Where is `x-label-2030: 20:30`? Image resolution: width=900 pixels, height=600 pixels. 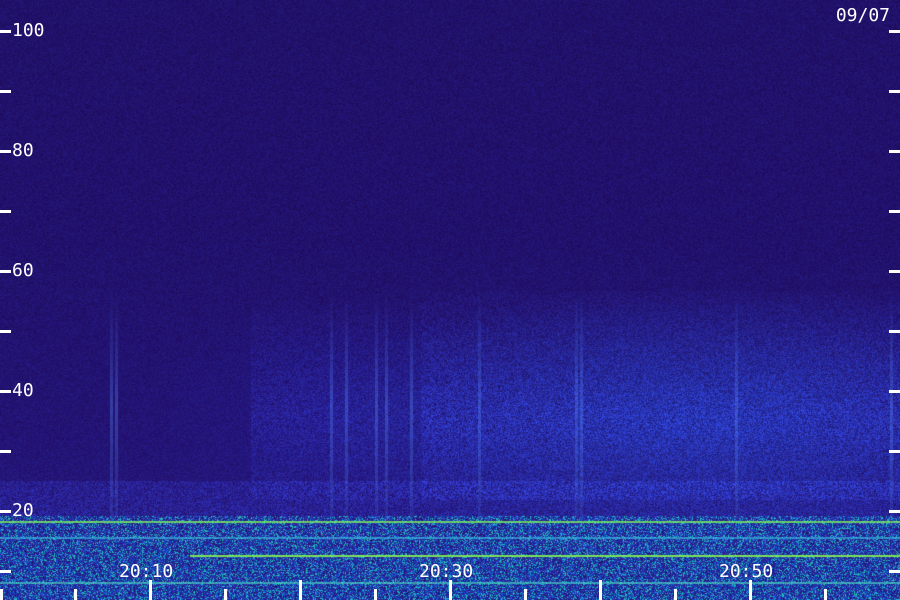
x-label-2030: 20:30 is located at coordinates (446, 571).